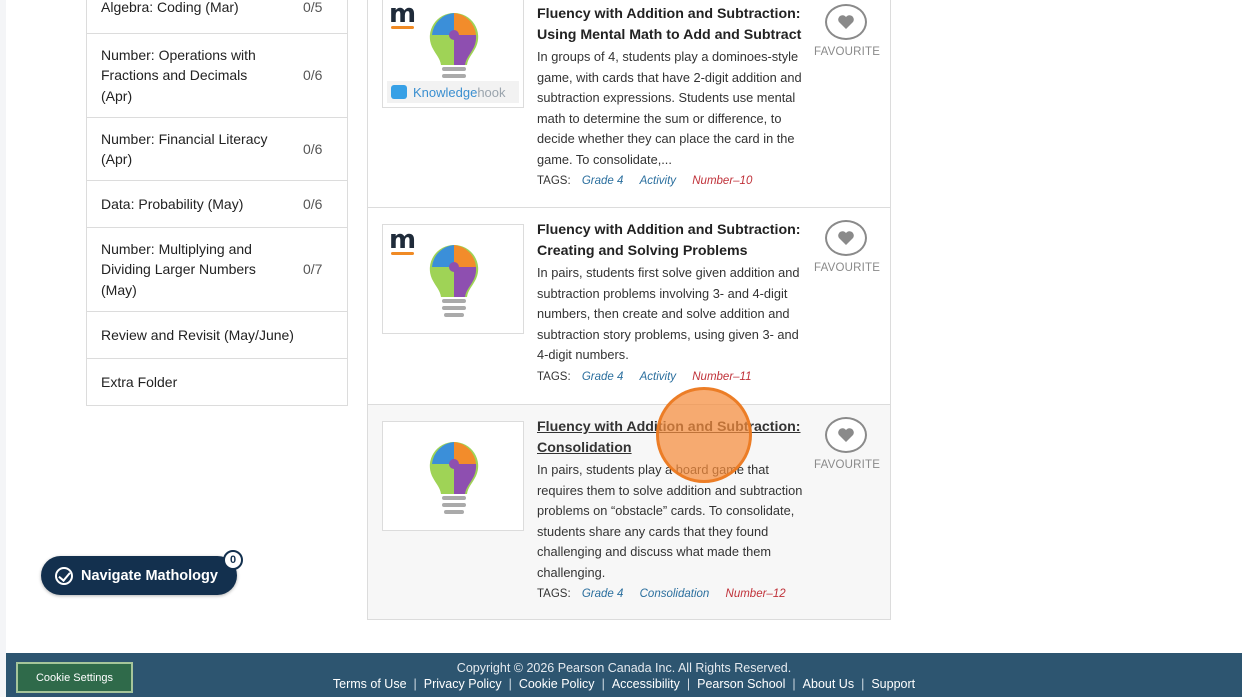 The width and height of the screenshot is (1242, 697). What do you see at coordinates (370, 684) in the screenshot?
I see `terms-link: Terms of Use` at bounding box center [370, 684].